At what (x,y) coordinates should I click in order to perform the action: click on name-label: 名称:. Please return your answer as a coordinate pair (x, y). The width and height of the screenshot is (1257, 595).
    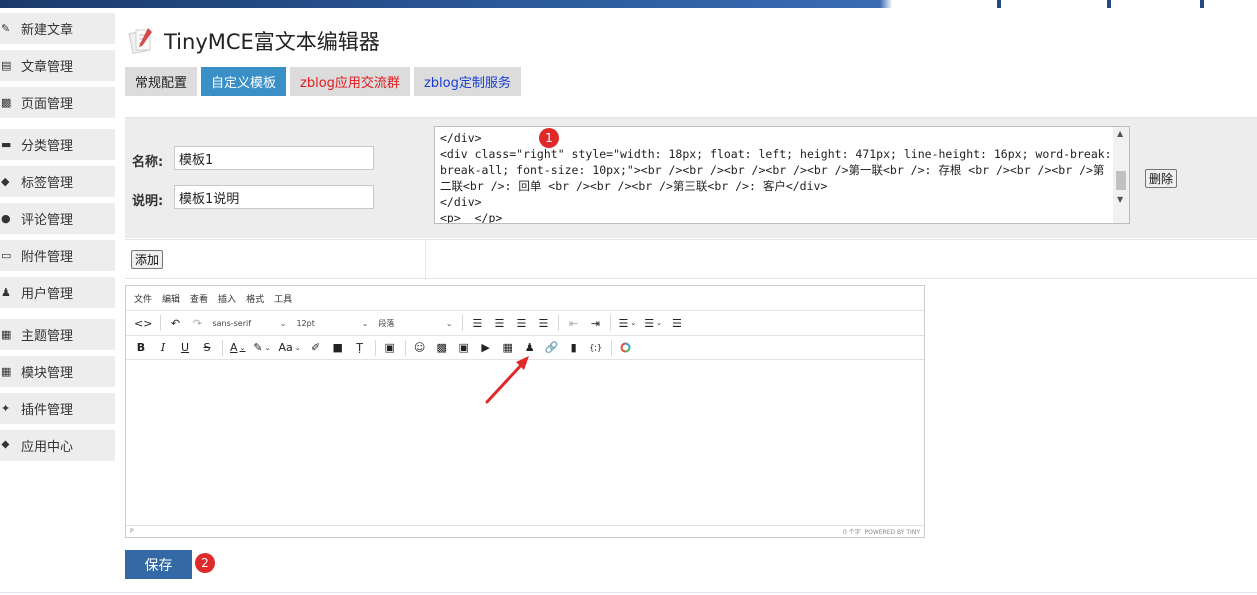
    Looking at the image, I should click on (148, 162).